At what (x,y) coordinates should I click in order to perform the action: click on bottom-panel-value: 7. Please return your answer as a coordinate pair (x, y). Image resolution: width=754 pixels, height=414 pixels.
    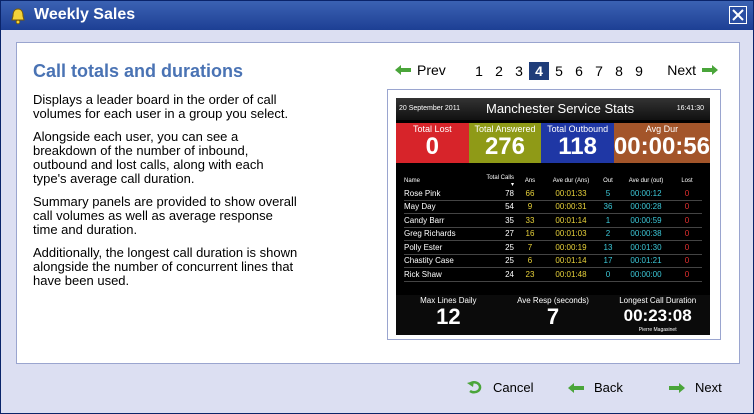
    Looking at the image, I should click on (553, 316).